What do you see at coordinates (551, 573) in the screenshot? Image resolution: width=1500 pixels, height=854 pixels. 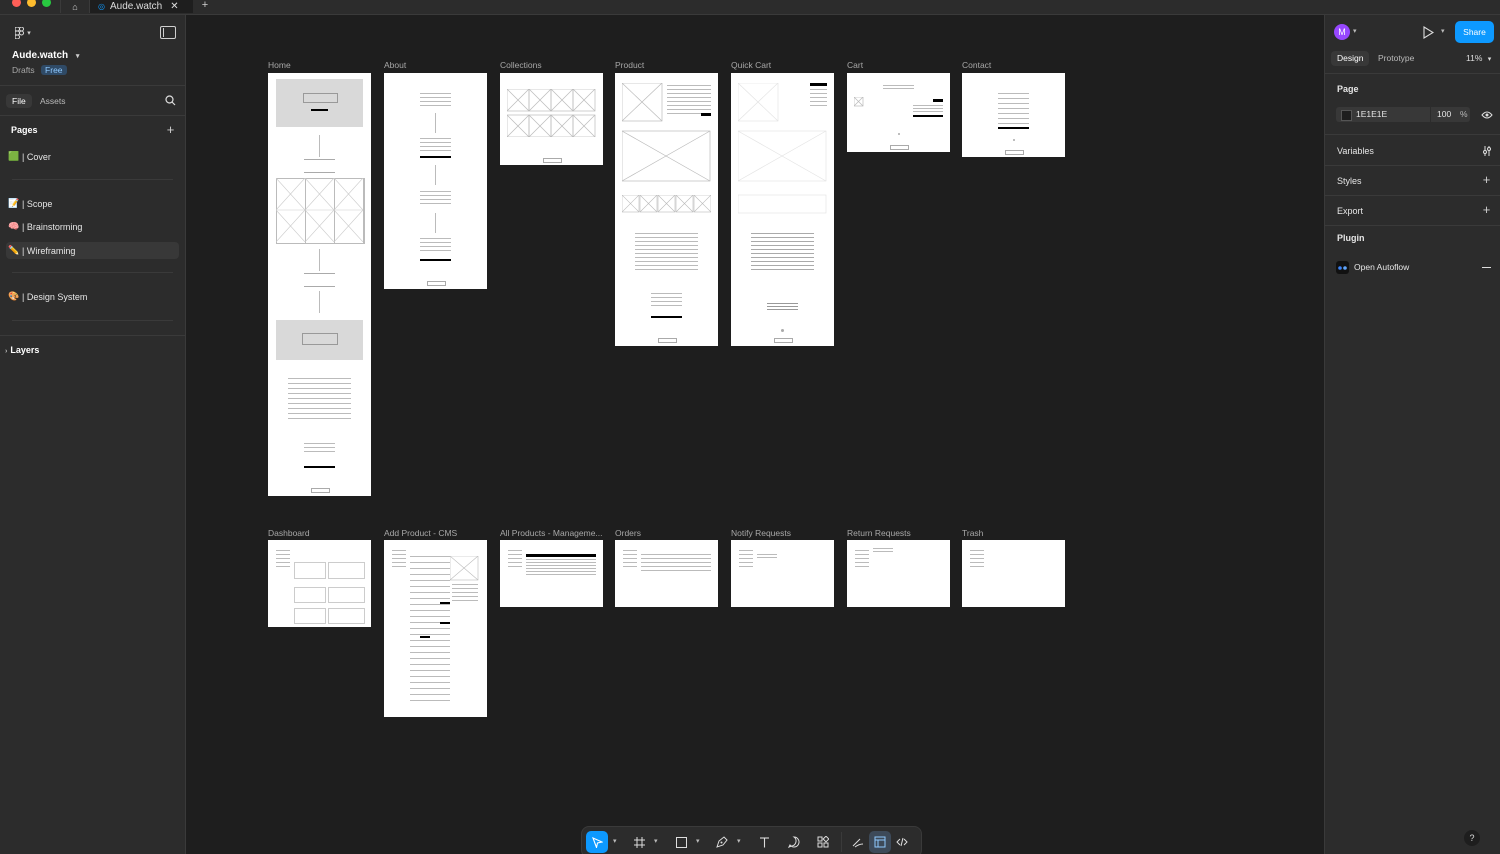 I see `frame-all-products` at bounding box center [551, 573].